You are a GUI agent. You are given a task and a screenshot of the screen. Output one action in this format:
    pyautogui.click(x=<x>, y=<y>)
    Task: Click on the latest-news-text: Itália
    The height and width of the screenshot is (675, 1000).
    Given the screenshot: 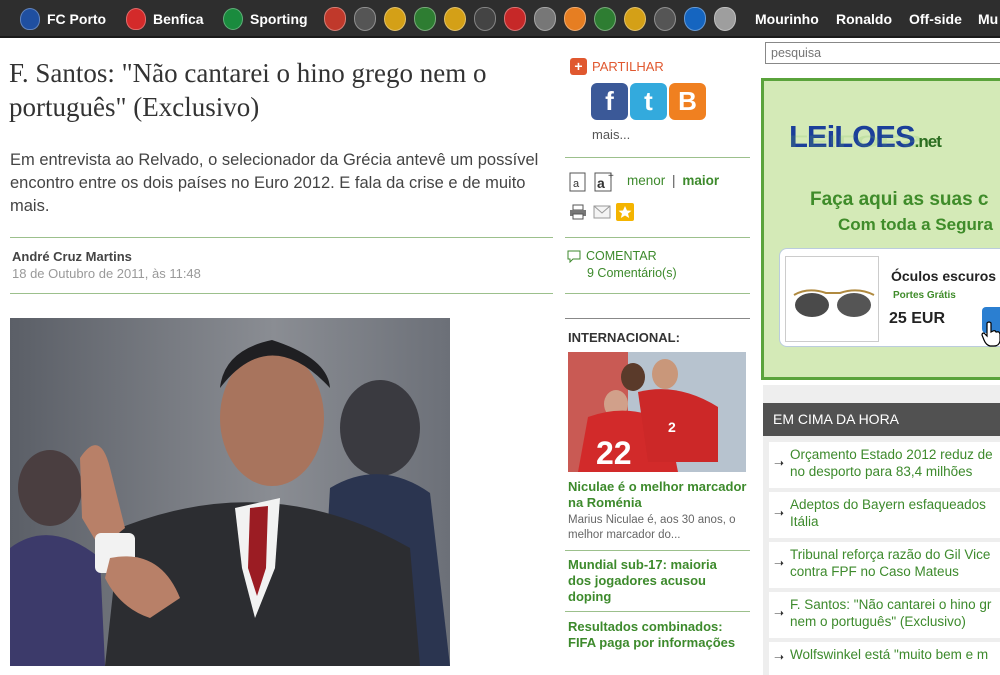 What is the action you would take?
    pyautogui.click(x=804, y=521)
    